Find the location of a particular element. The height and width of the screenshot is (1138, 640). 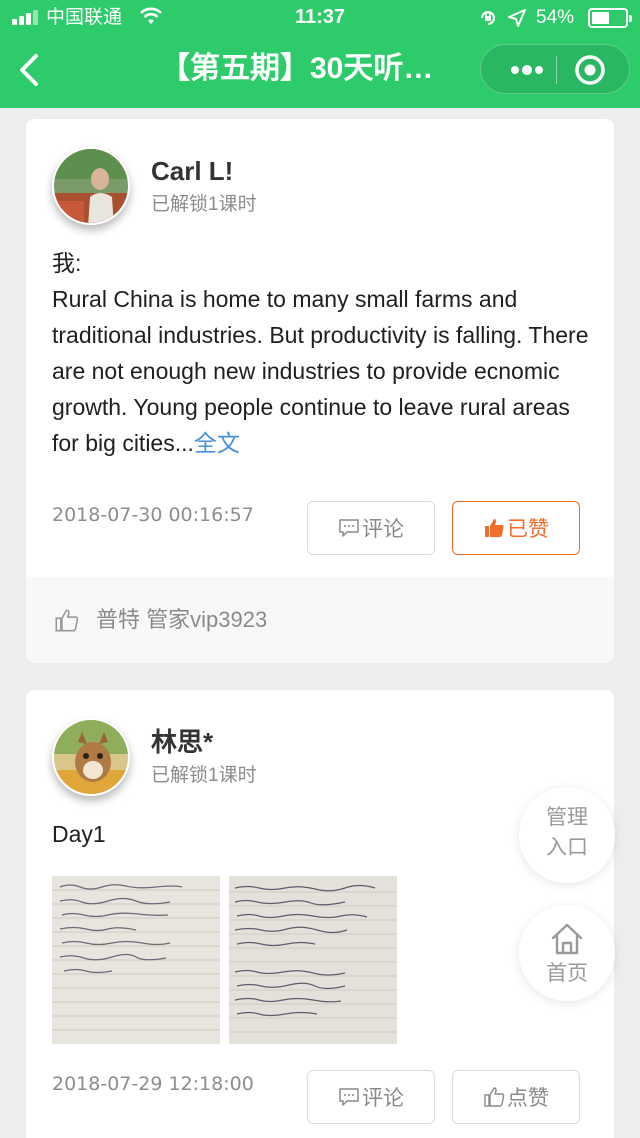

like-label: 点赞 is located at coordinates (528, 1098).